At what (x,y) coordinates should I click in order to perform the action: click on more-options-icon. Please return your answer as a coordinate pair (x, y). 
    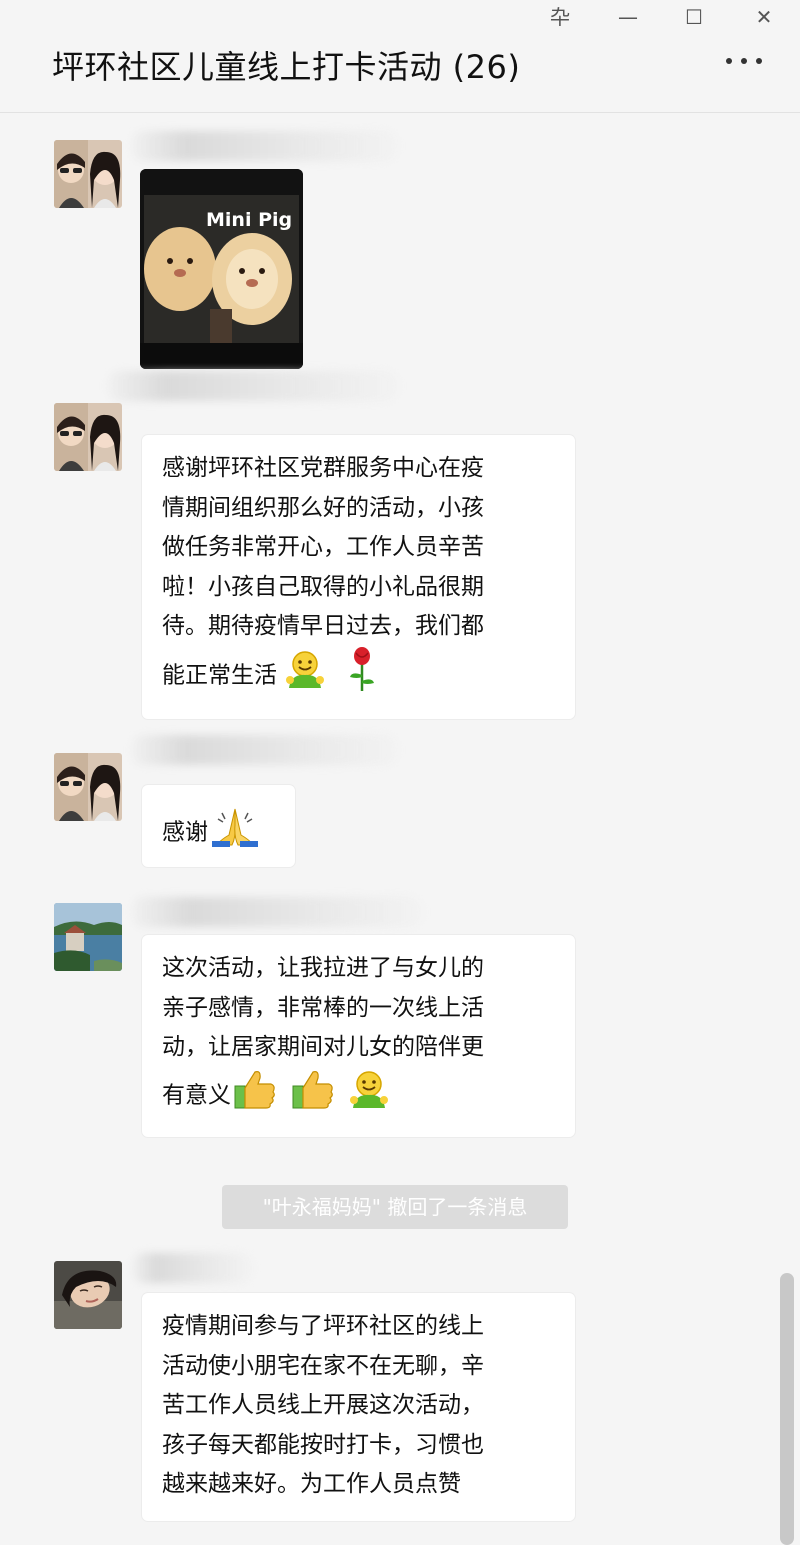
    Looking at the image, I should click on (750, 65).